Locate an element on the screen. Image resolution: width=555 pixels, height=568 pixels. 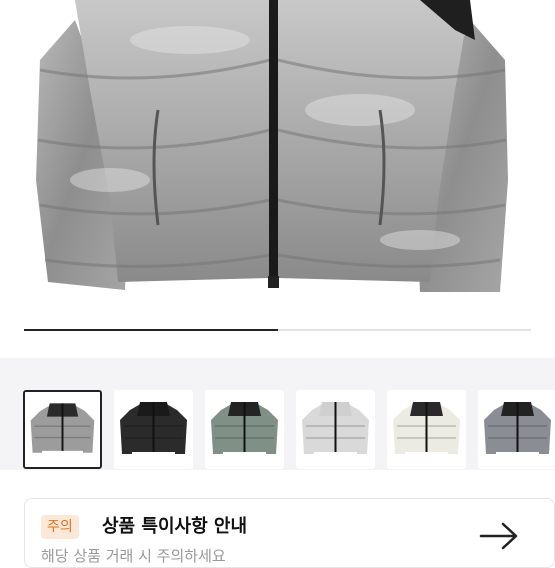
thumbnail-sage-green is located at coordinates (244, 429).